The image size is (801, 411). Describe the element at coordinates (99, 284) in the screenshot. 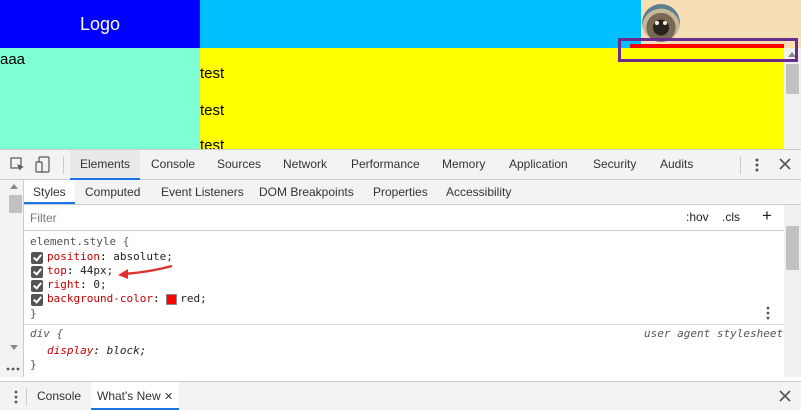

I see `prop-value: 0;` at that location.